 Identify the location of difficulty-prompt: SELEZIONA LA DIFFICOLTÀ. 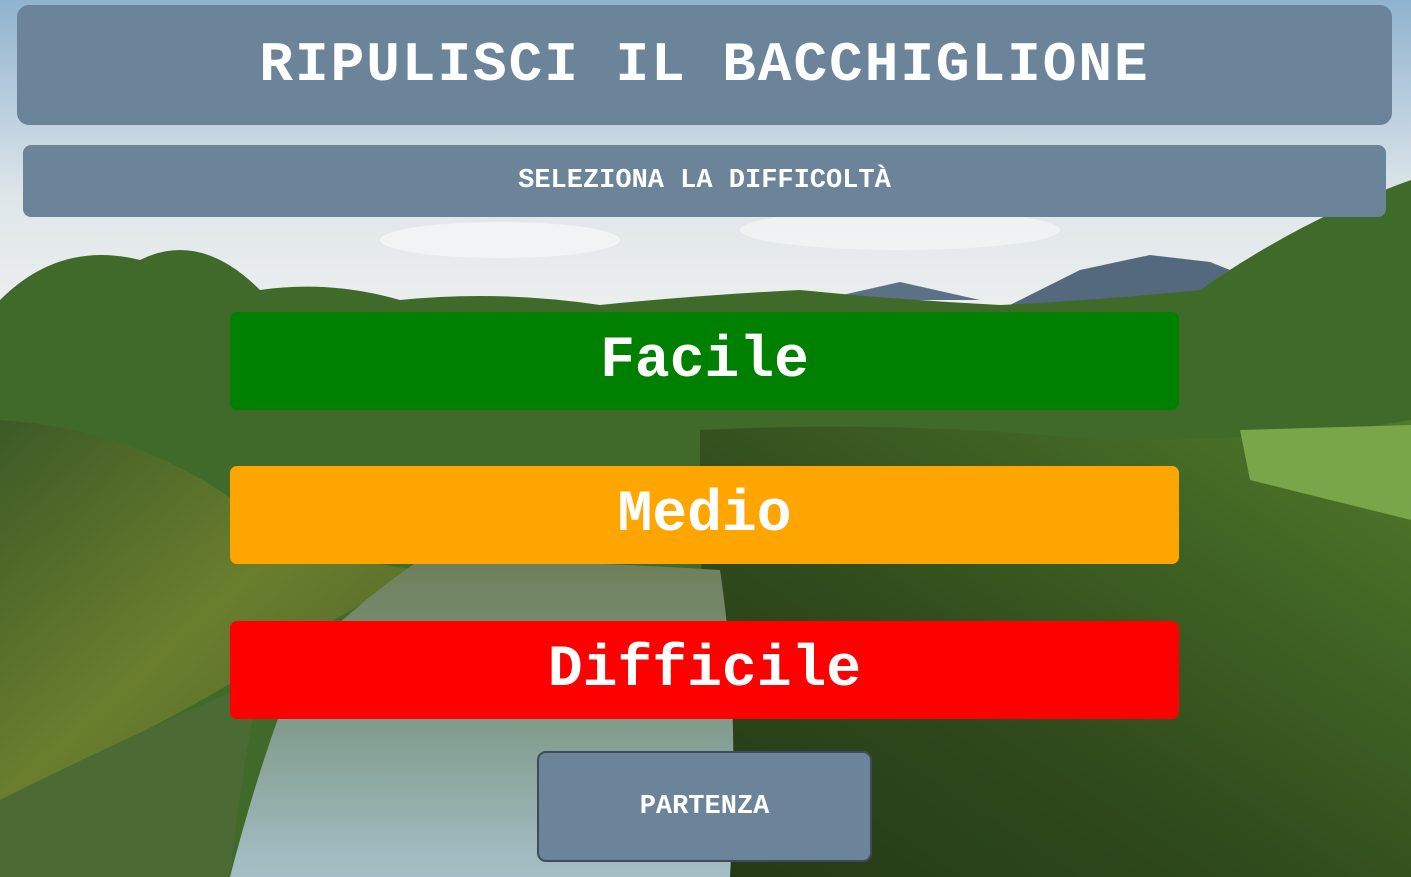
(704, 181).